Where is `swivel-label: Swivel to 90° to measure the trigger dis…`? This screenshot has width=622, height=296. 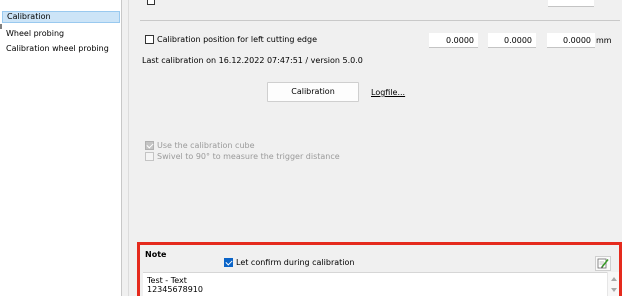 swivel-label: Swivel to 90° to measure the trigger dis… is located at coordinates (248, 156).